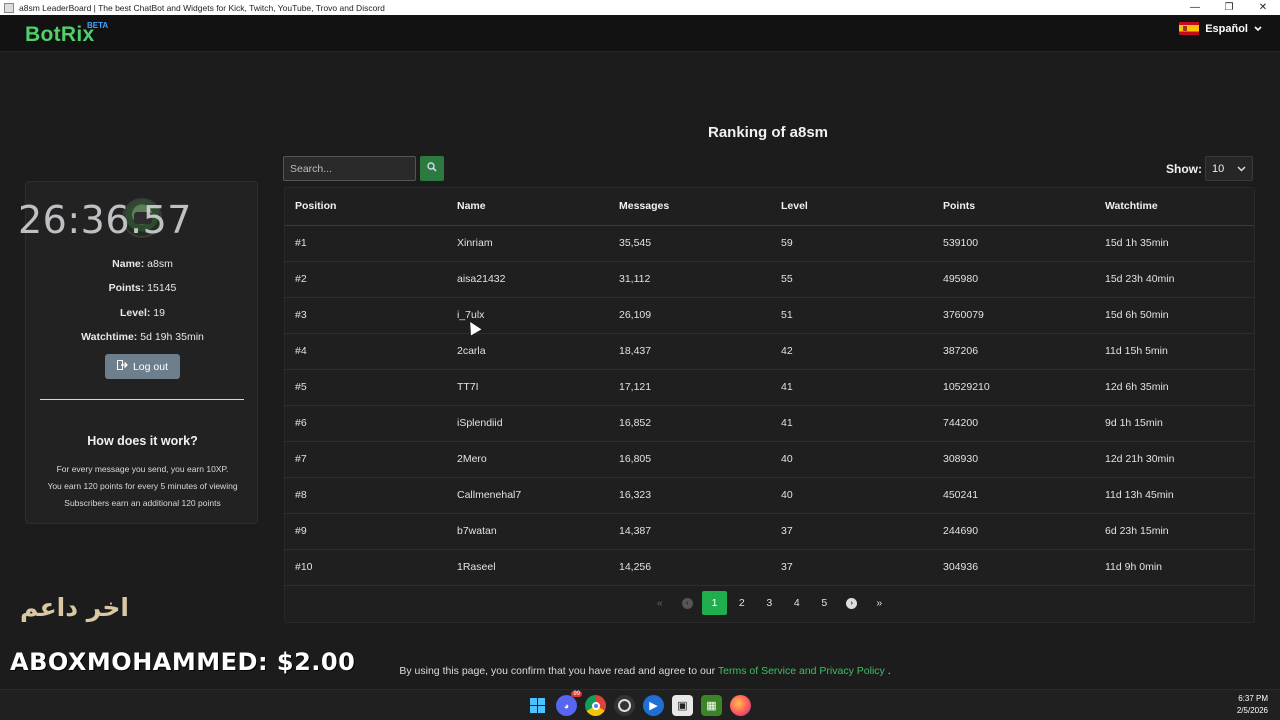  Describe the element at coordinates (1014, 495) in the screenshot. I see `table-cell: 450241` at that location.